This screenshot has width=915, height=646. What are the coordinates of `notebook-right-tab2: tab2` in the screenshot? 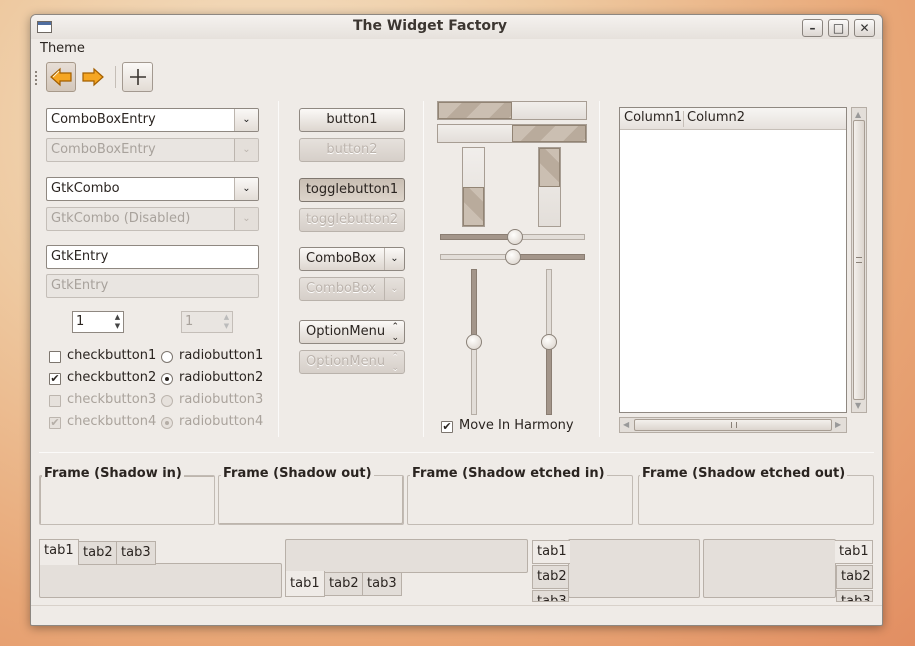 It's located at (854, 577).